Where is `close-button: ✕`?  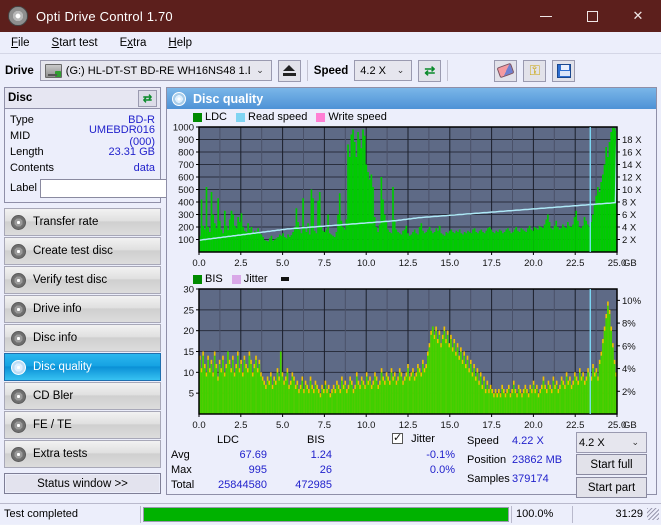
close-button: ✕ is located at coordinates (638, 16).